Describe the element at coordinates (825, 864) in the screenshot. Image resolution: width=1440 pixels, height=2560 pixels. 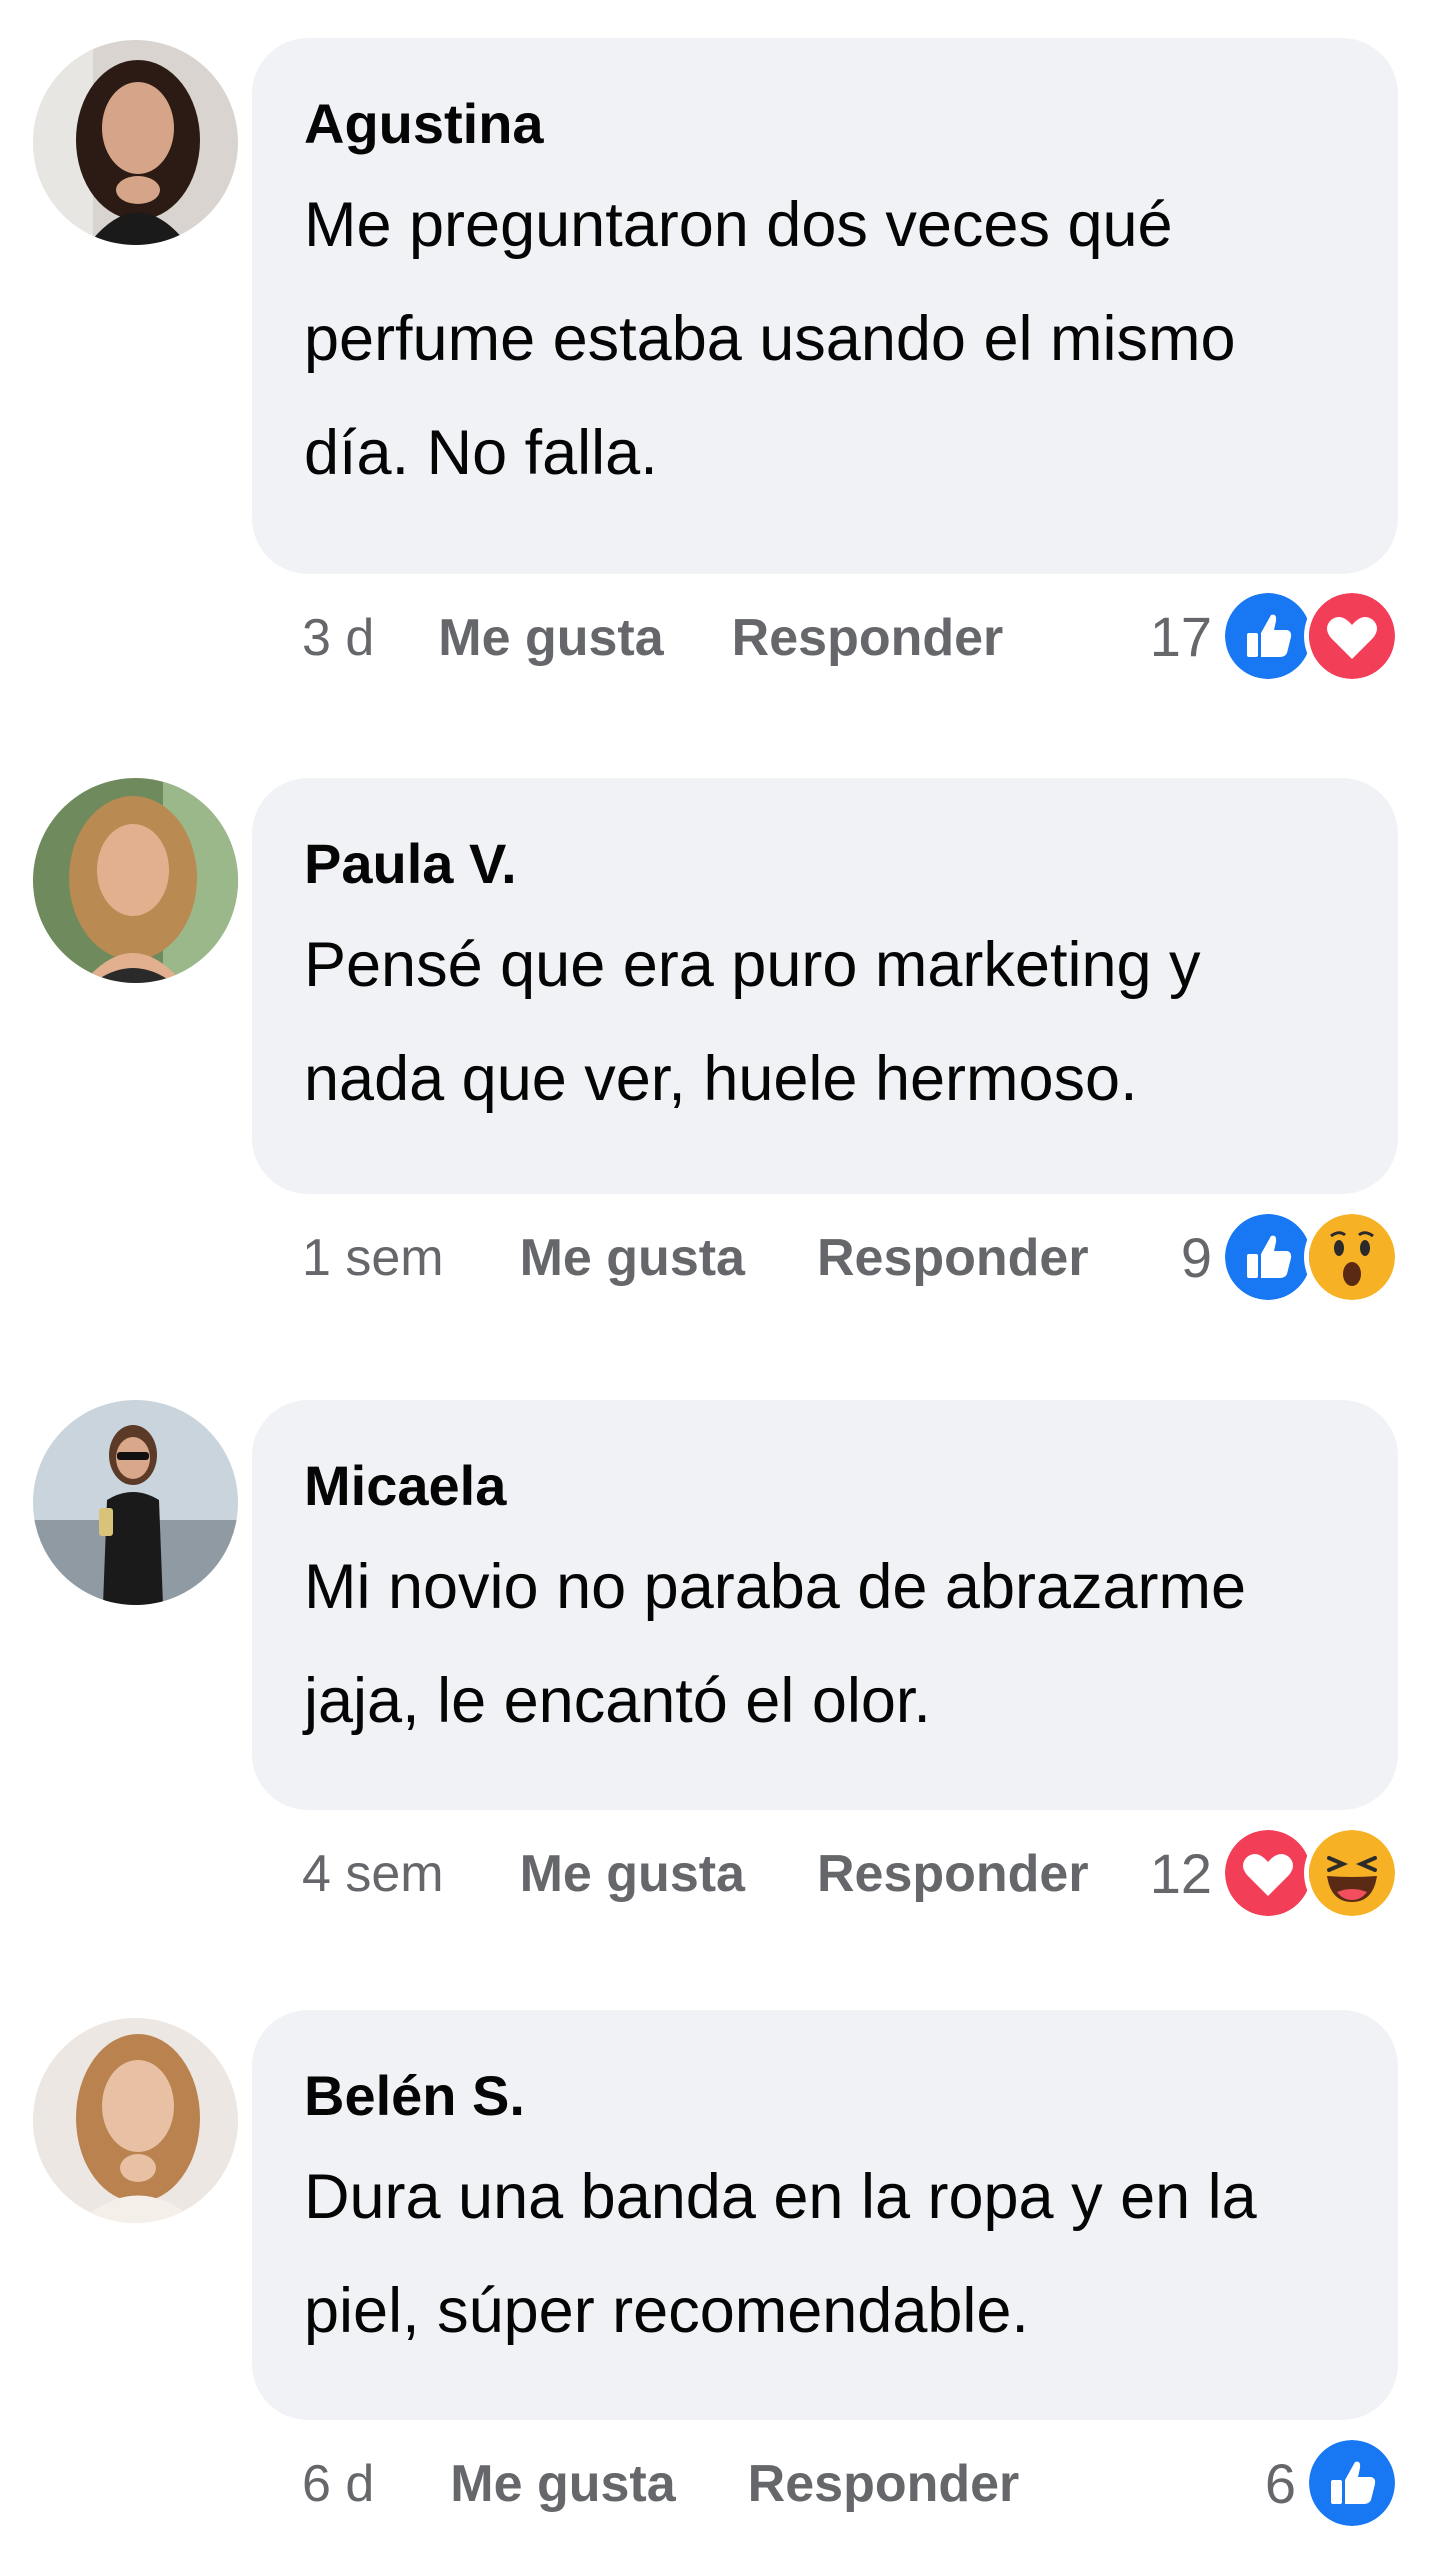
I see `comment-author: Paula V.` at that location.